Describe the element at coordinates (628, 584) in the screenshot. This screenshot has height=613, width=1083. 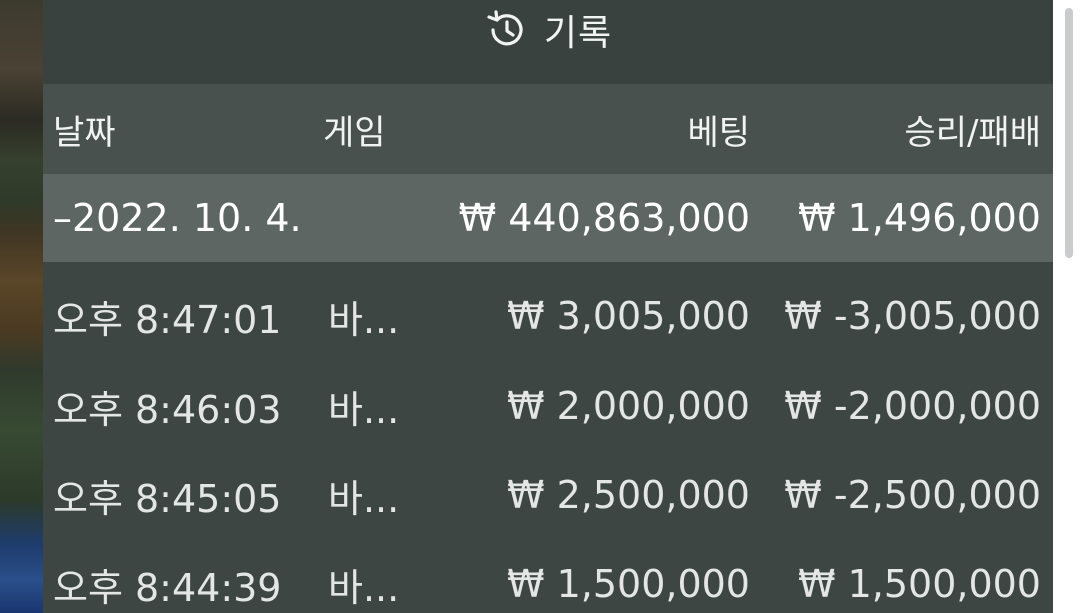
I see `history-row-bet: ₩ 1,500,000` at that location.